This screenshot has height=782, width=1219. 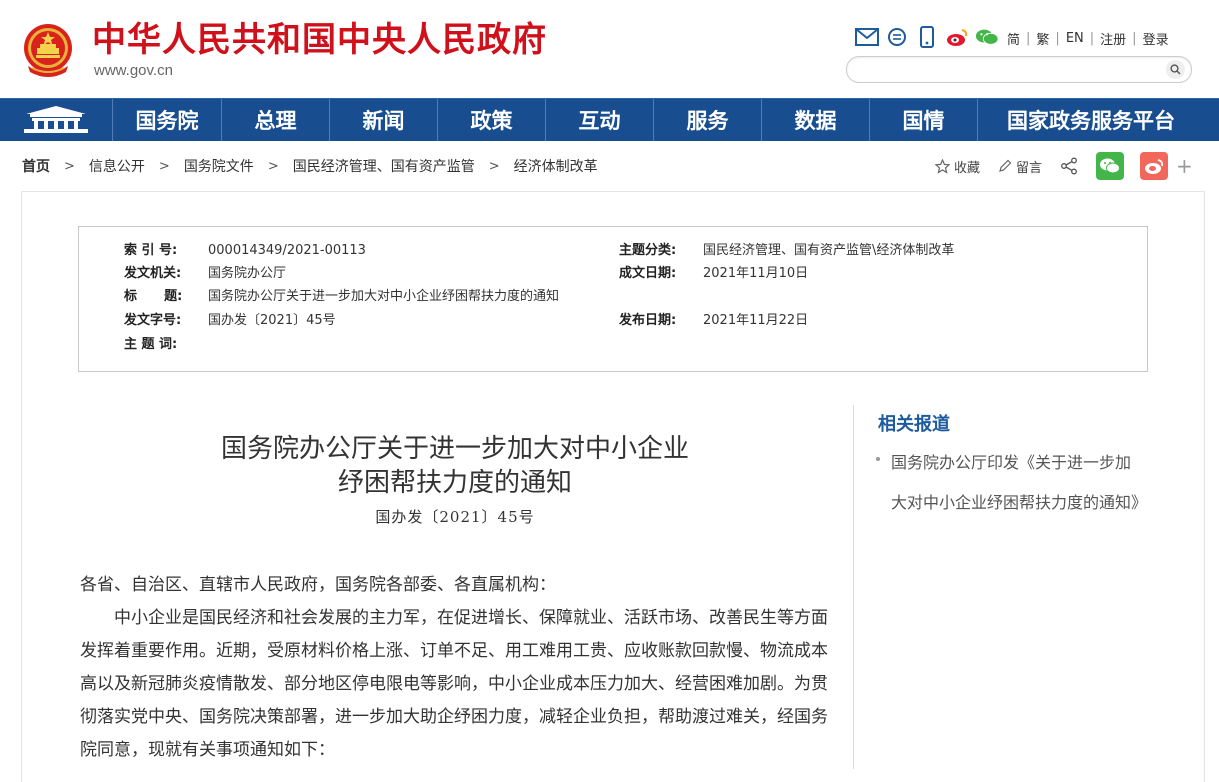 What do you see at coordinates (648, 320) in the screenshot?
I see `published-date-label: 发布日期:` at bounding box center [648, 320].